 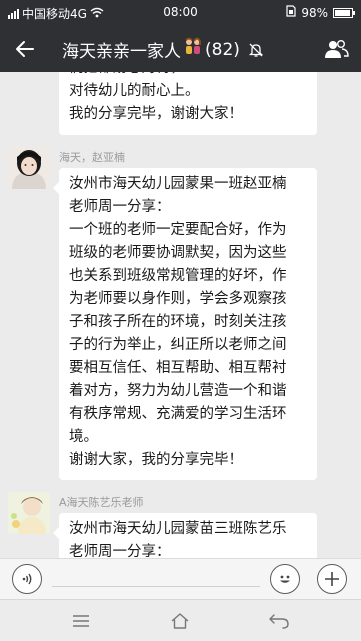 What do you see at coordinates (156, 460) in the screenshot?
I see `message-line: 谢谢大家，我的分享完毕！` at bounding box center [156, 460].